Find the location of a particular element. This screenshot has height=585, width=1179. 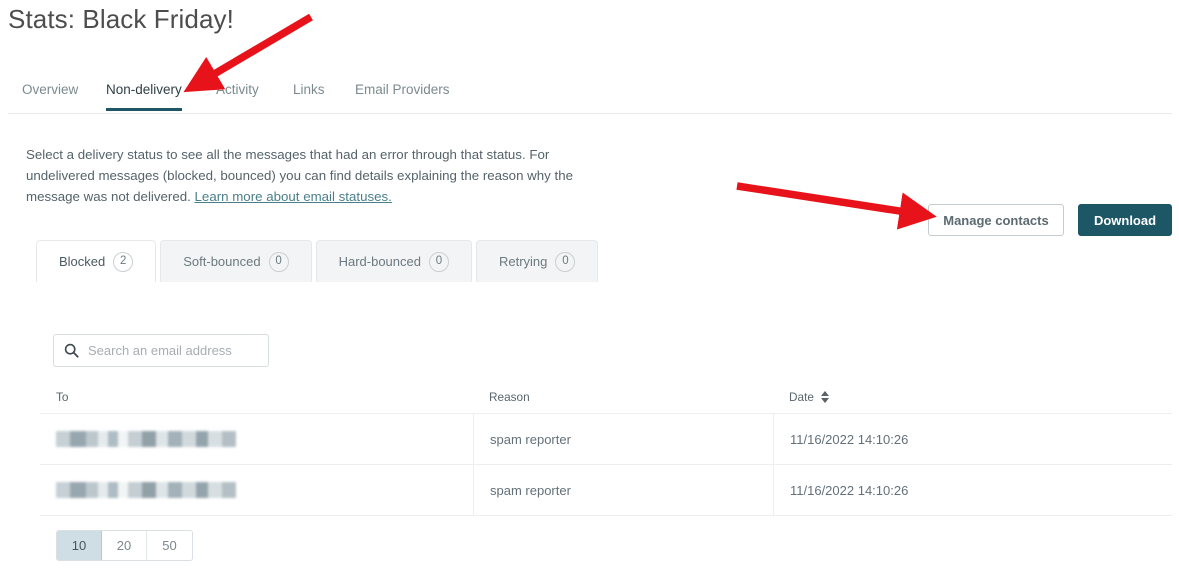

page-title: Stats: Black Friday! is located at coordinates (121, 19).